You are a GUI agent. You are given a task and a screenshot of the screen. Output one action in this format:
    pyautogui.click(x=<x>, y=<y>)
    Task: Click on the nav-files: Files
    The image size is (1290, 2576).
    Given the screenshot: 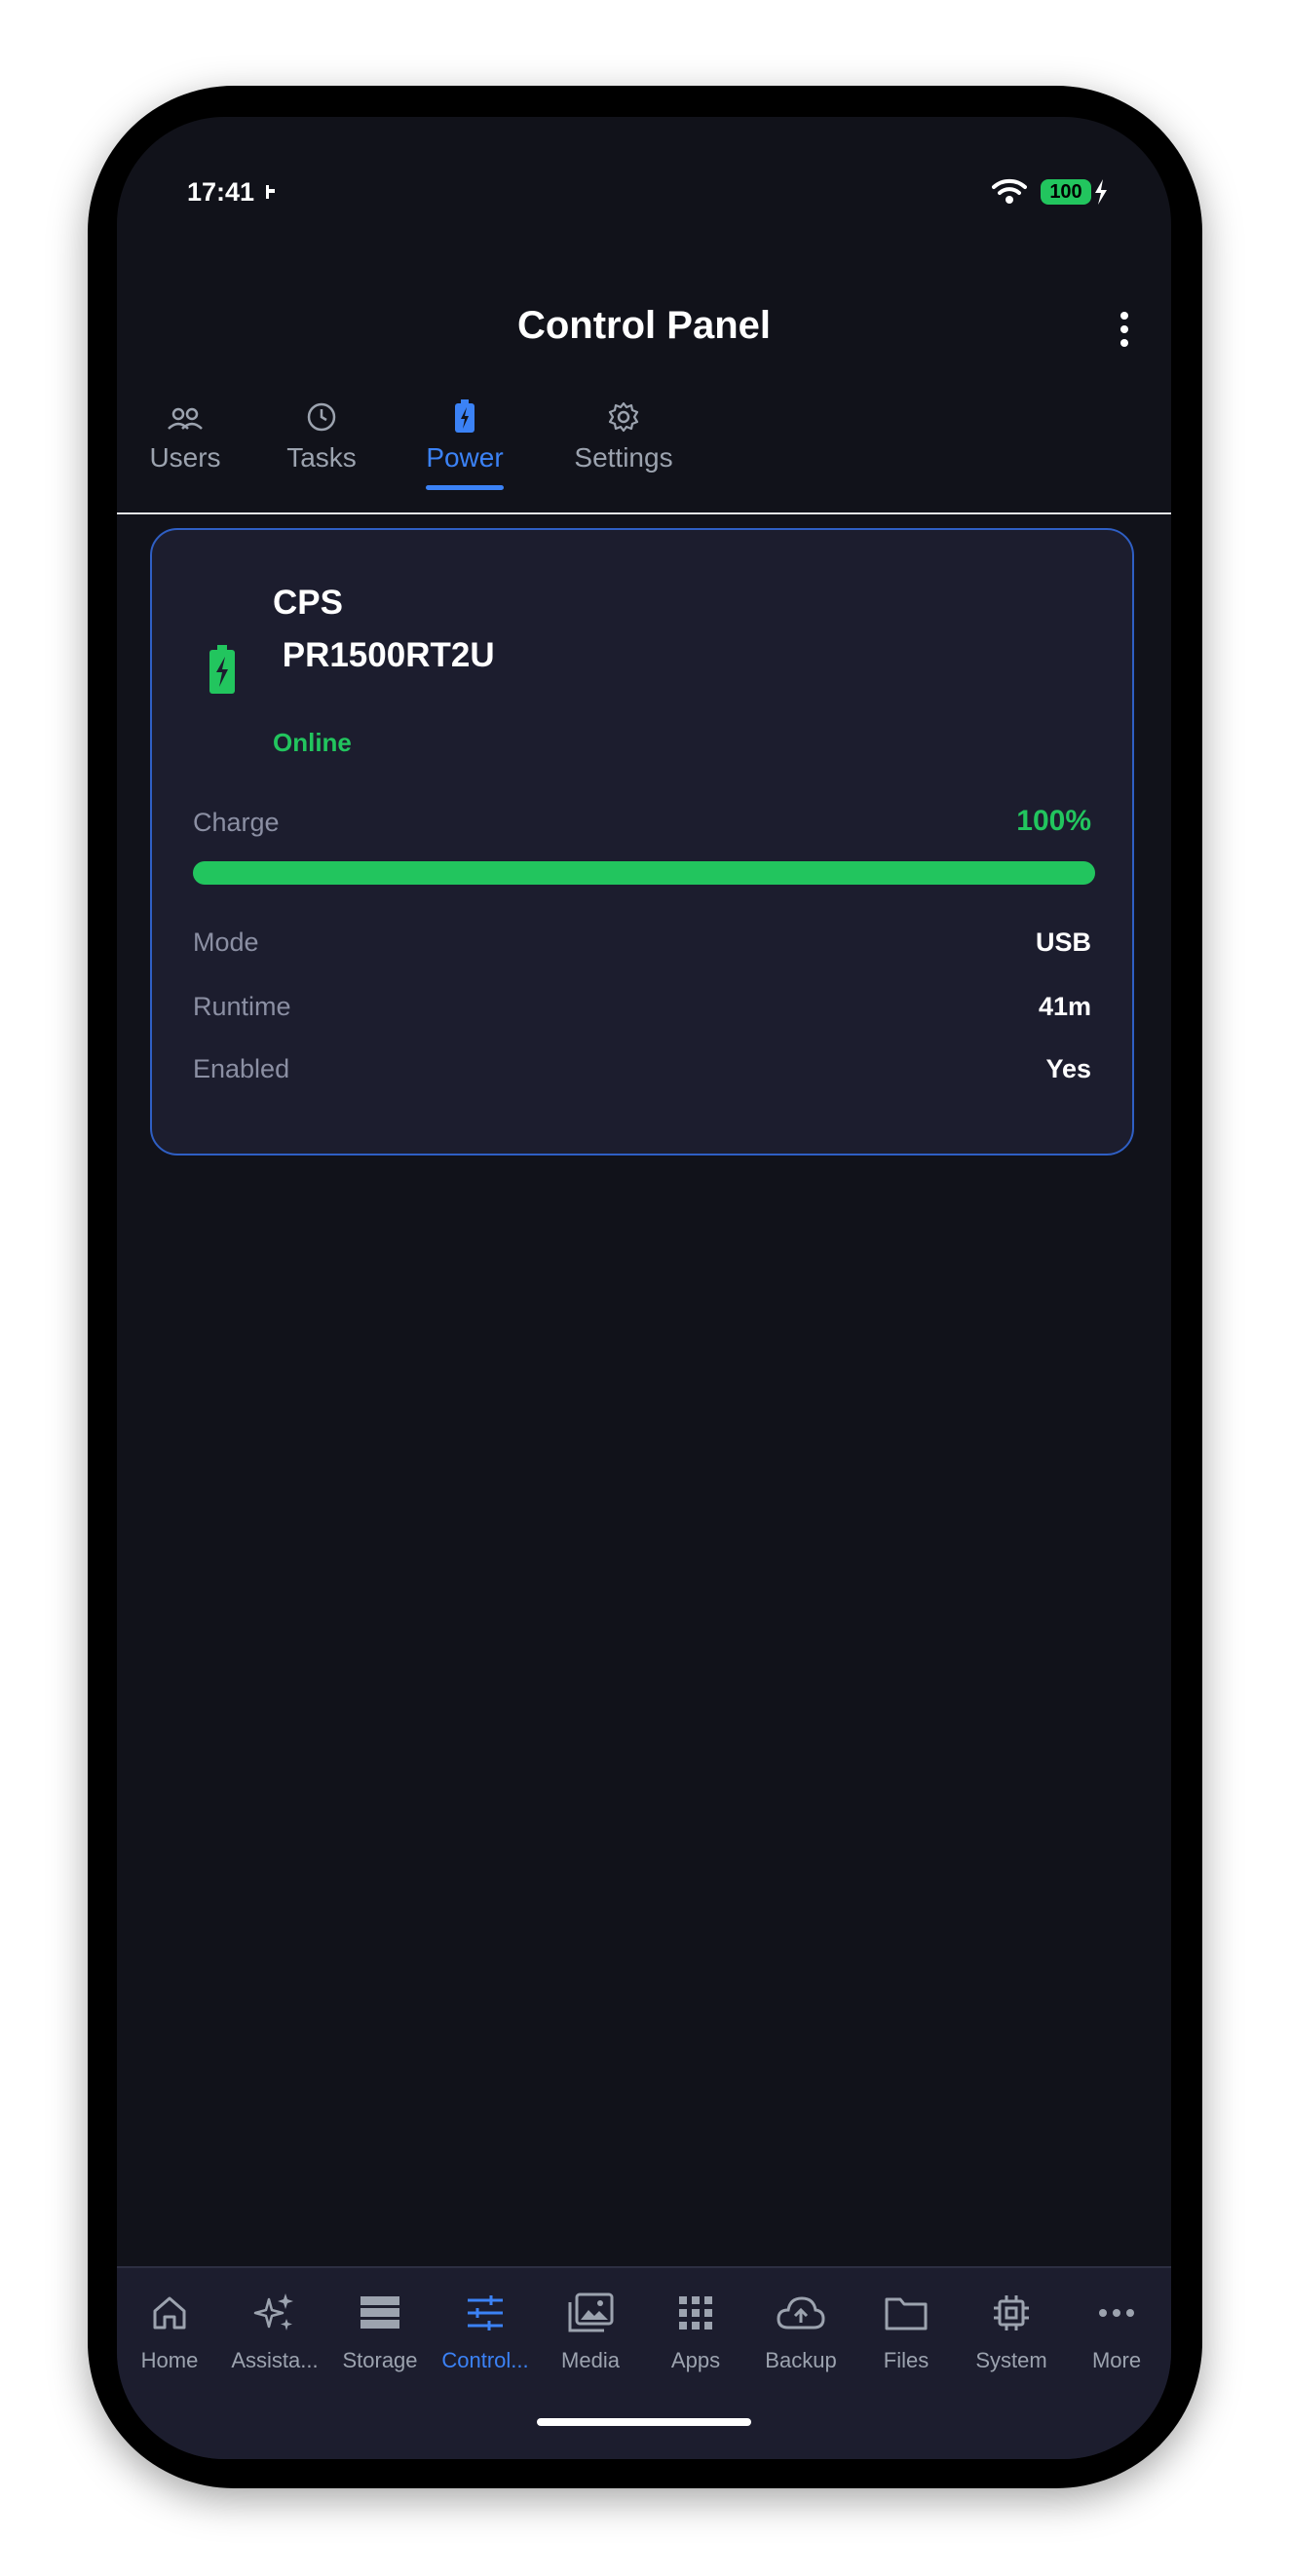 What is the action you would take?
    pyautogui.click(x=906, y=2331)
    